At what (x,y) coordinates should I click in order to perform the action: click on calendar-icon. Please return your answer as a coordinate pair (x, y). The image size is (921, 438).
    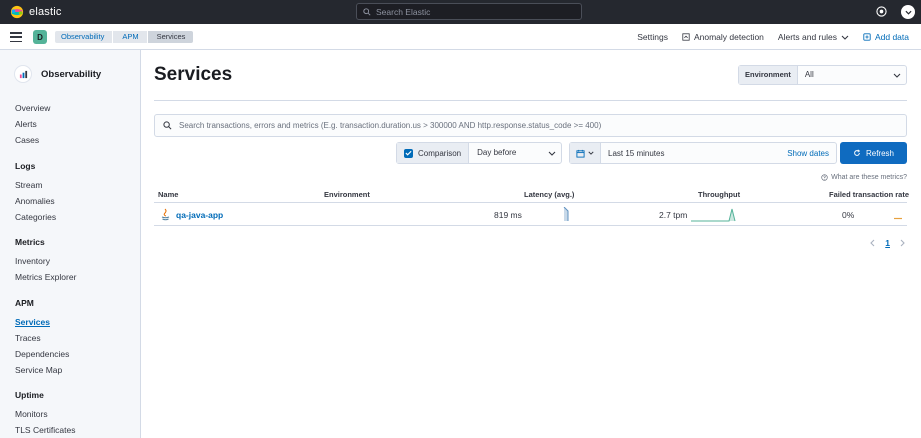
    Looking at the image, I should click on (580, 153).